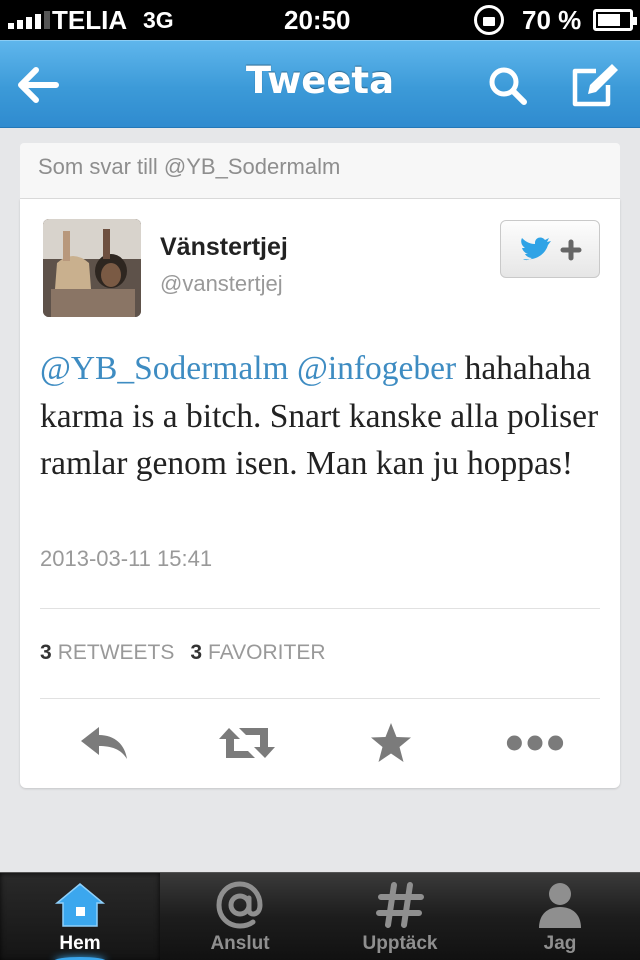 The image size is (640, 960). Describe the element at coordinates (594, 86) in the screenshot. I see `compose-icon` at that location.